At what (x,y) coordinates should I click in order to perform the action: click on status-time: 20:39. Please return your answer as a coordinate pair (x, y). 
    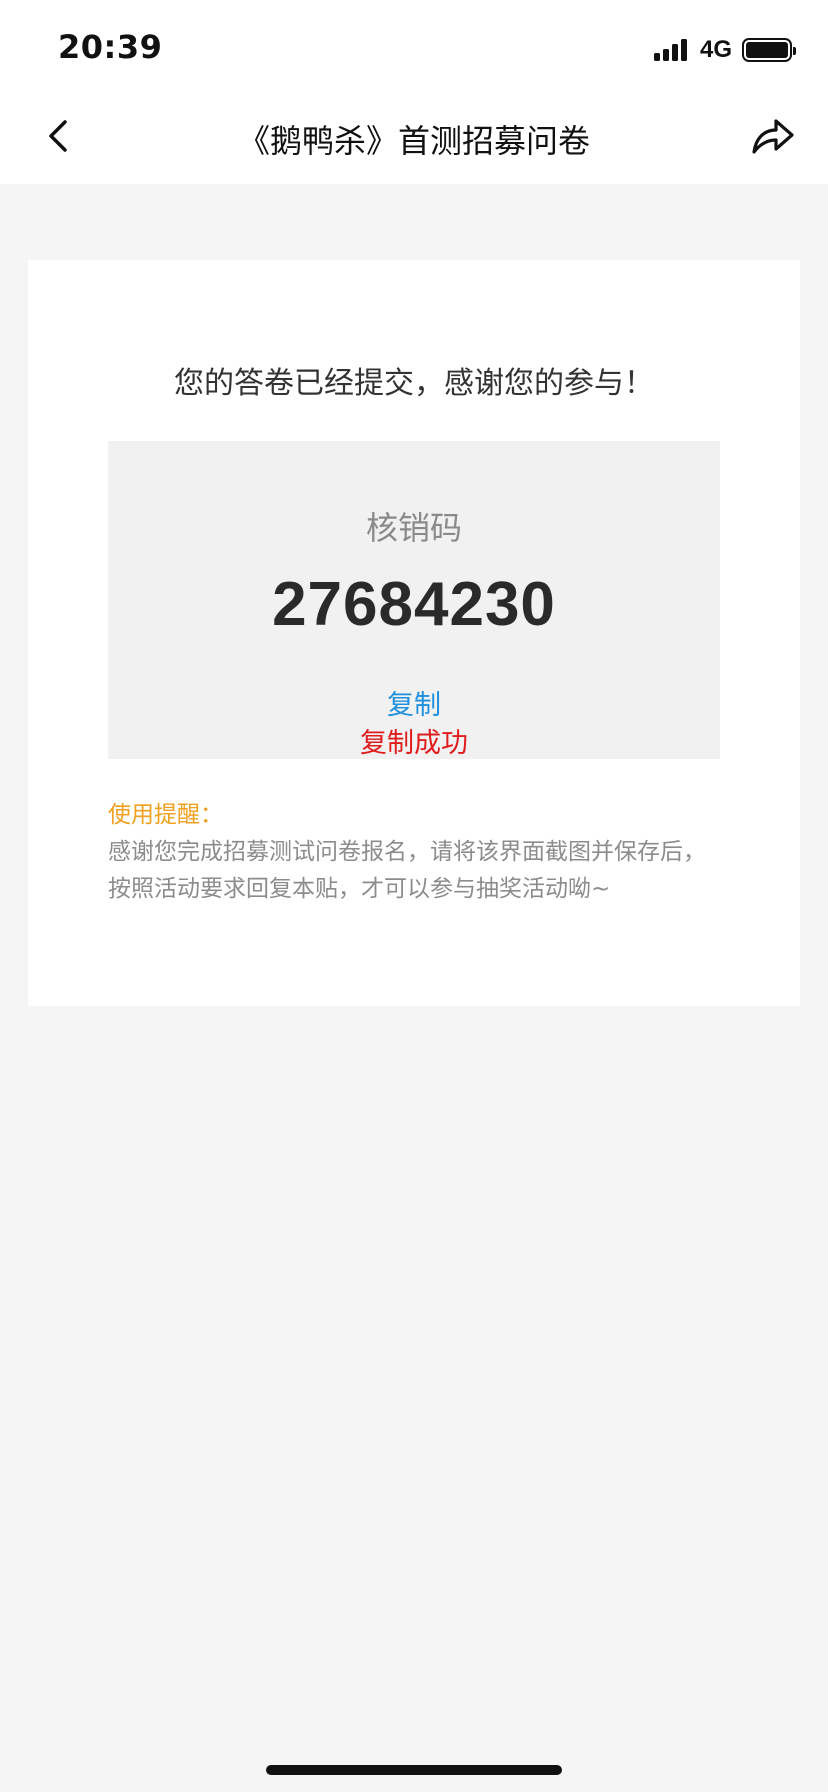
    Looking at the image, I should click on (110, 47).